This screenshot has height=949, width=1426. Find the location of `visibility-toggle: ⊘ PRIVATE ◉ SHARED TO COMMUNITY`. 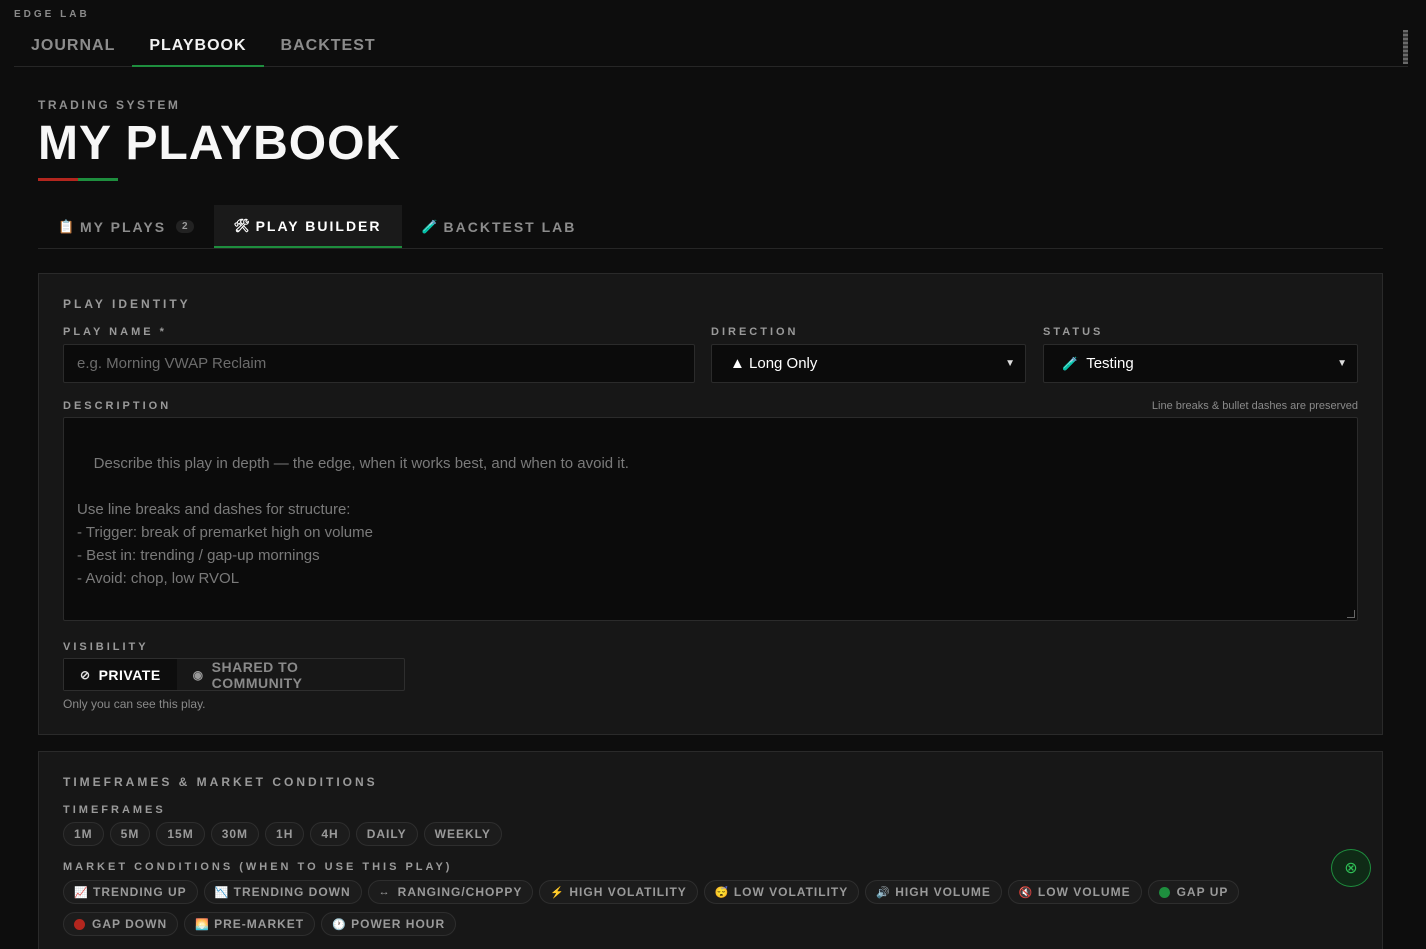

visibility-toggle: ⊘ PRIVATE ◉ SHARED TO COMMUNITY is located at coordinates (234, 674).